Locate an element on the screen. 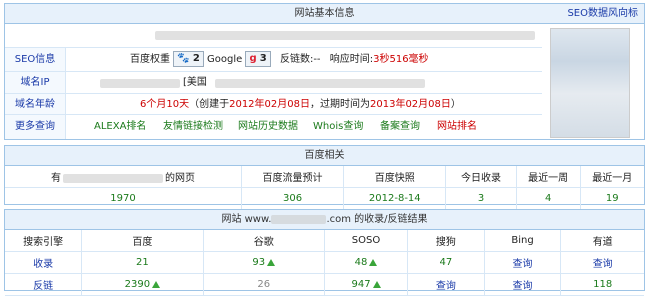 The image size is (650, 296). indexed-soso-cell: 48 is located at coordinates (366, 262).